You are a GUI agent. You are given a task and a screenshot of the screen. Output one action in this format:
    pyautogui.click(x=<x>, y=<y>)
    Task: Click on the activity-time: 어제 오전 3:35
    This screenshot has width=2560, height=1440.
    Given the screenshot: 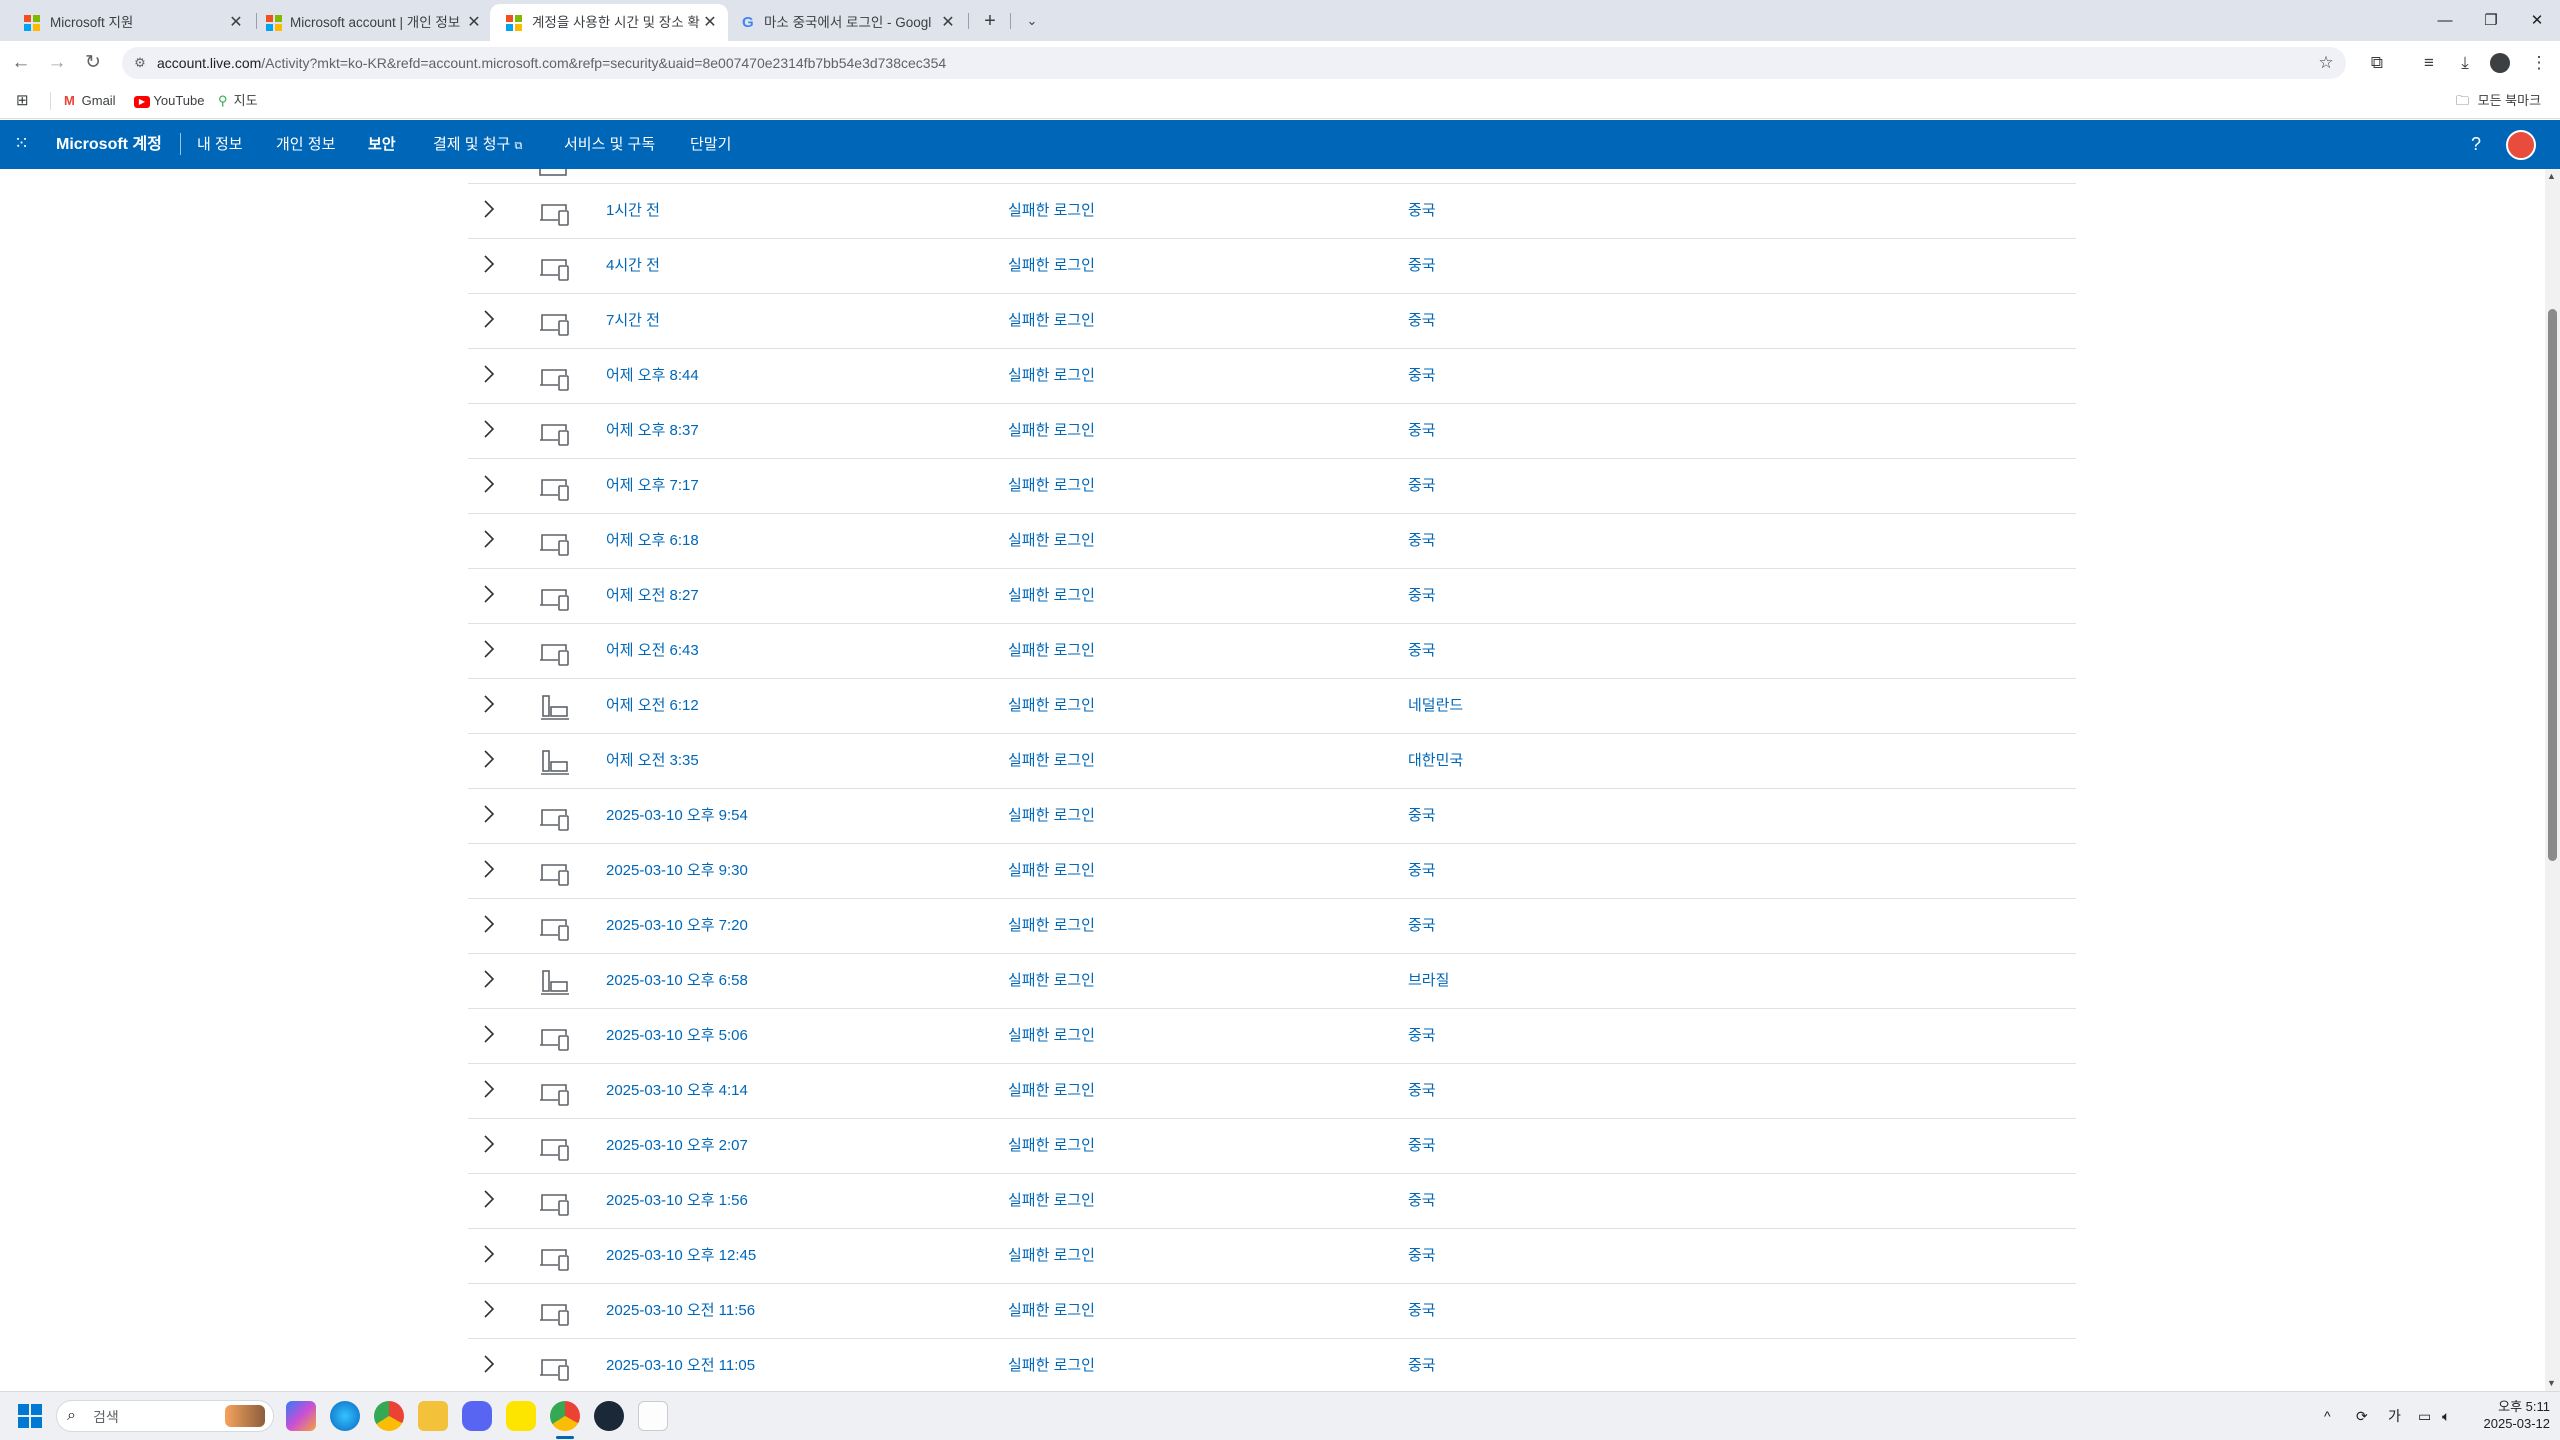 What is the action you would take?
    pyautogui.click(x=652, y=761)
    